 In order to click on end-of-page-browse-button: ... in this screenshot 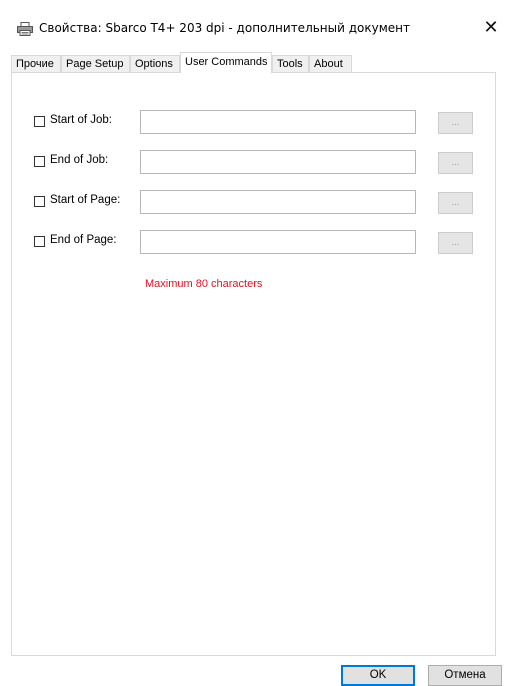, I will do `click(455, 243)`.